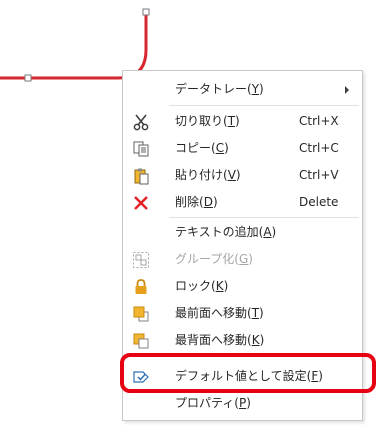  I want to click on menu-item-shortcut: Delete, so click(319, 202).